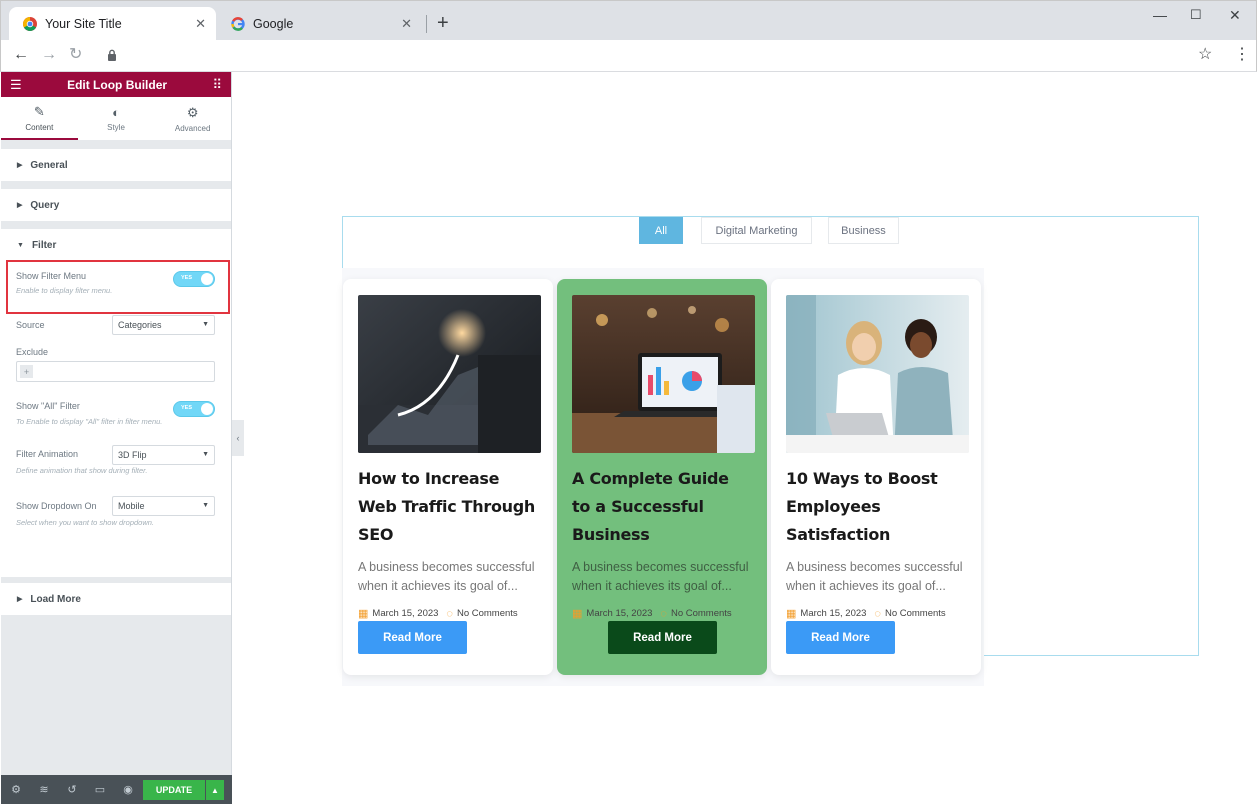 This screenshot has width=1257, height=804. Describe the element at coordinates (174, 790) in the screenshot. I see `update-button: UPDATE` at that location.